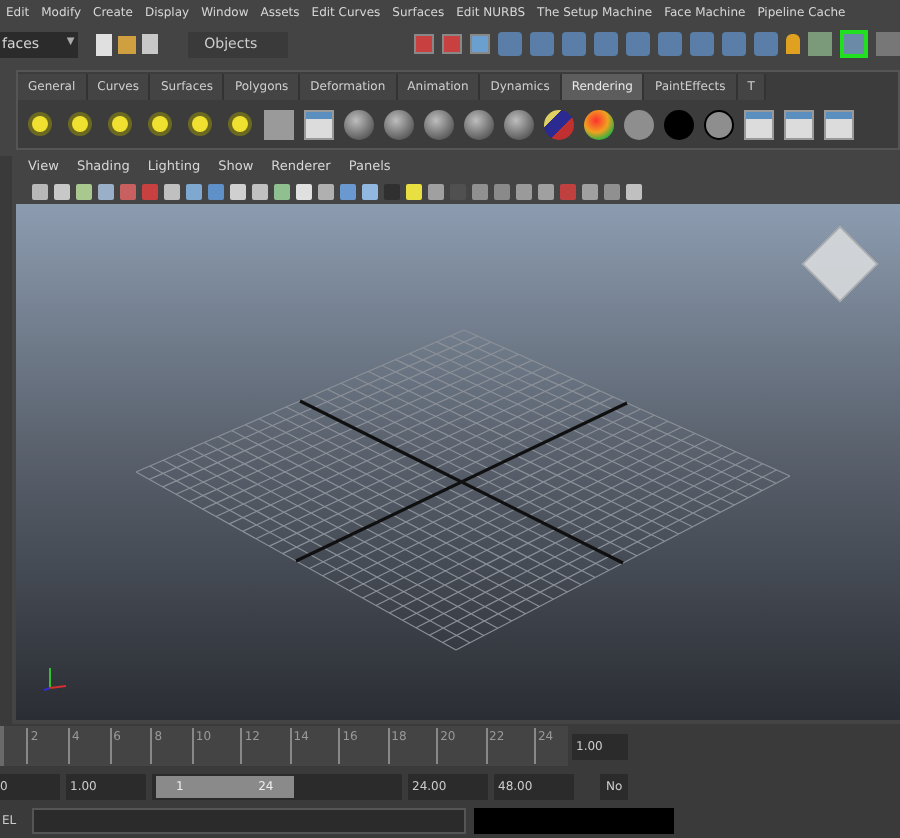 The width and height of the screenshot is (900, 838). I want to click on command-input-field, so click(249, 821).